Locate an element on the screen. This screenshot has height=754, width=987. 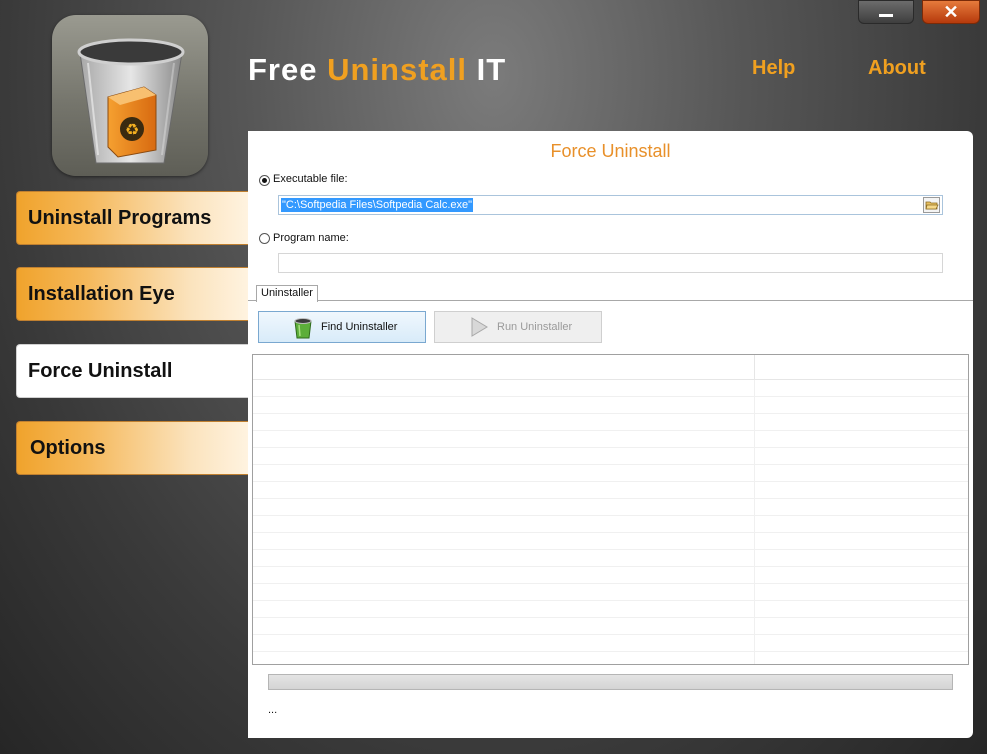
tab-strip-line is located at coordinates (610, 300).